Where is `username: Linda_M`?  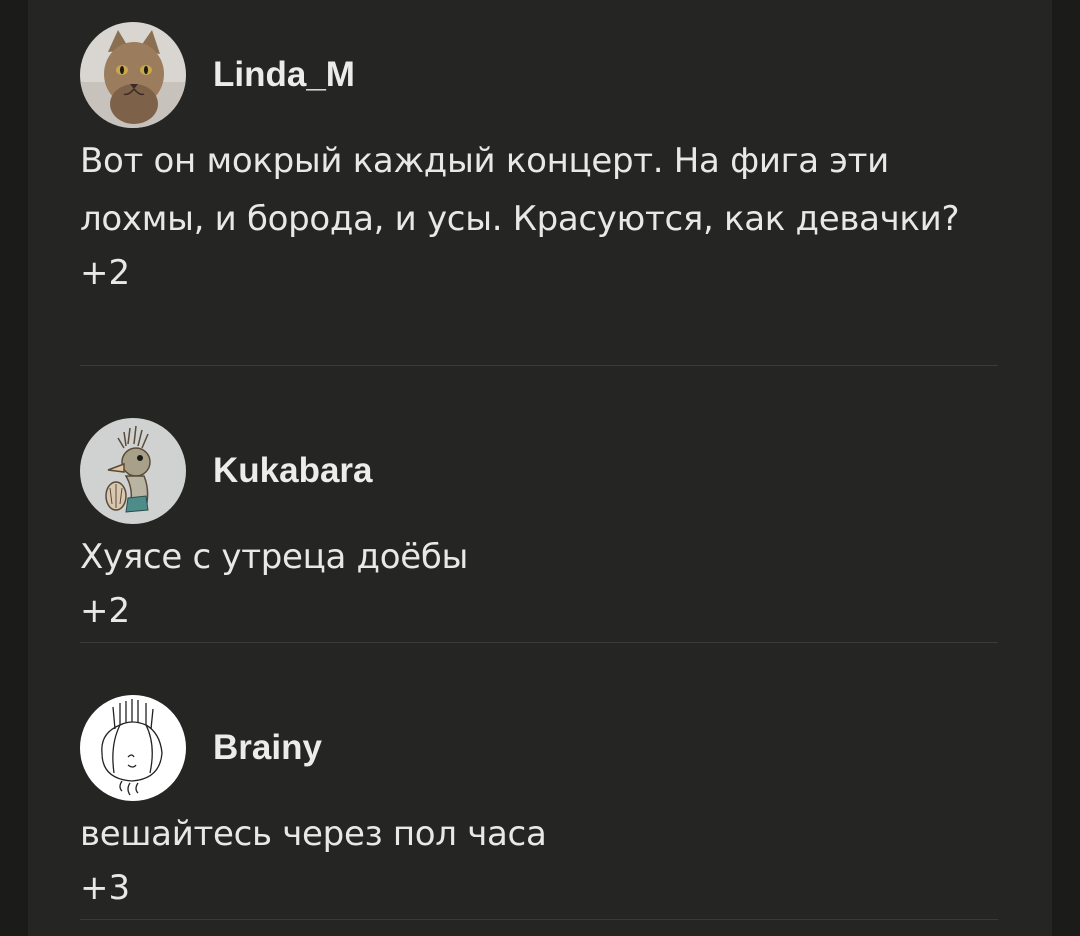
username: Linda_M is located at coordinates (284, 75).